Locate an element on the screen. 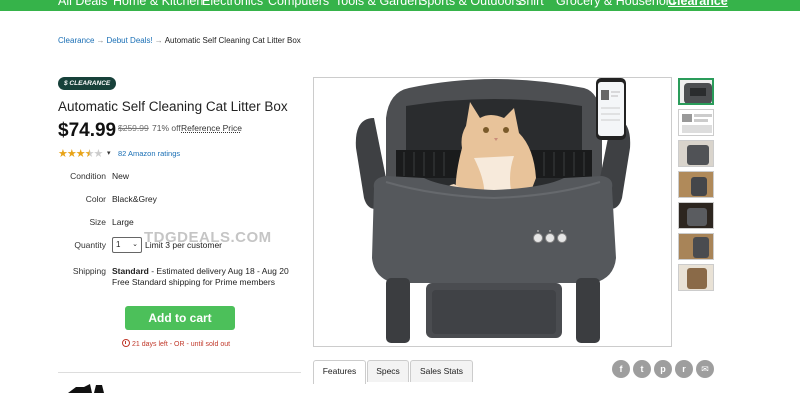  clearance-badge: $ CLEARANCE is located at coordinates (87, 83).